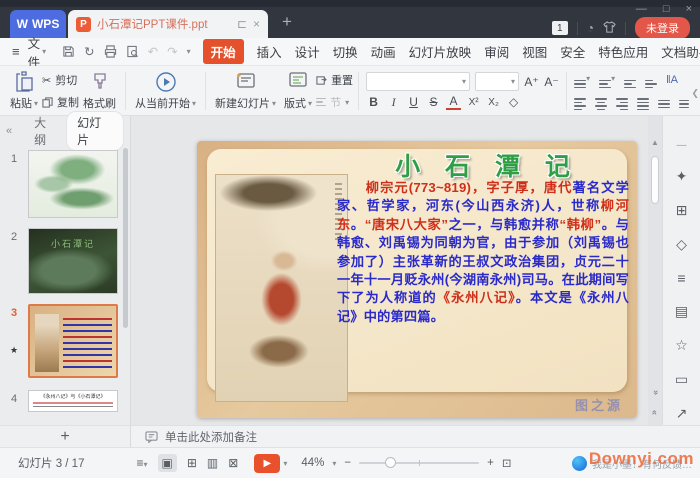  What do you see at coordinates (590, 28) in the screenshot?
I see `notification-icon: ◔` at bounding box center [590, 28].